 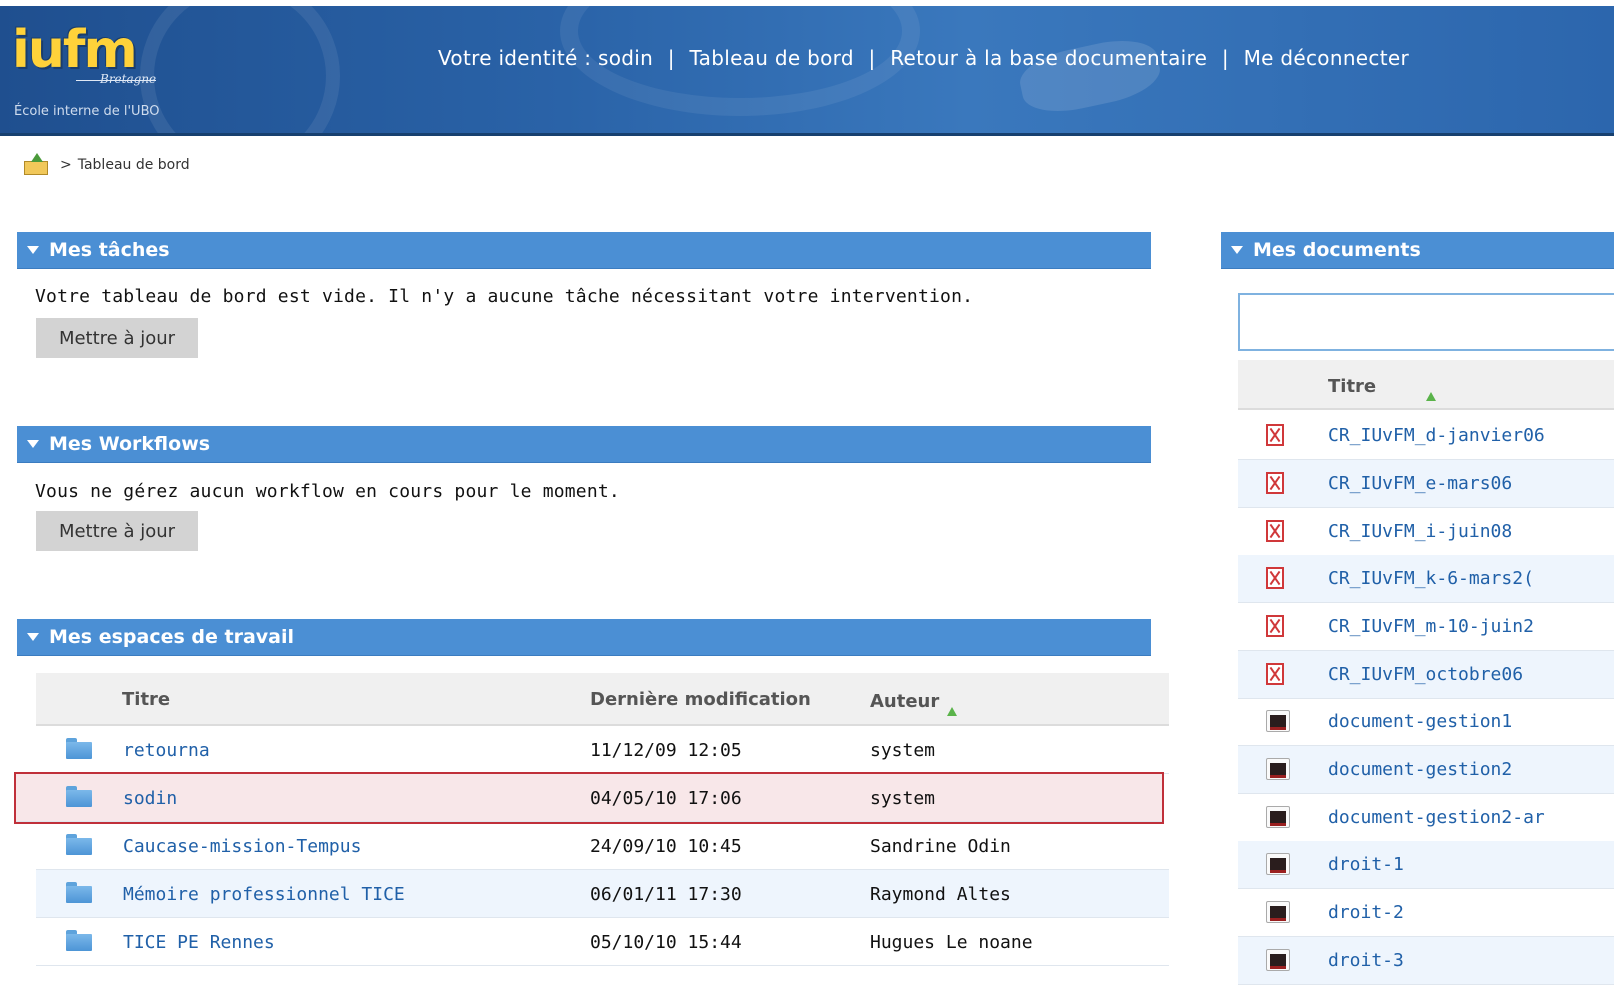 What do you see at coordinates (584, 637) in the screenshot?
I see `workspaces-panel-header: Mes espaces de travail` at bounding box center [584, 637].